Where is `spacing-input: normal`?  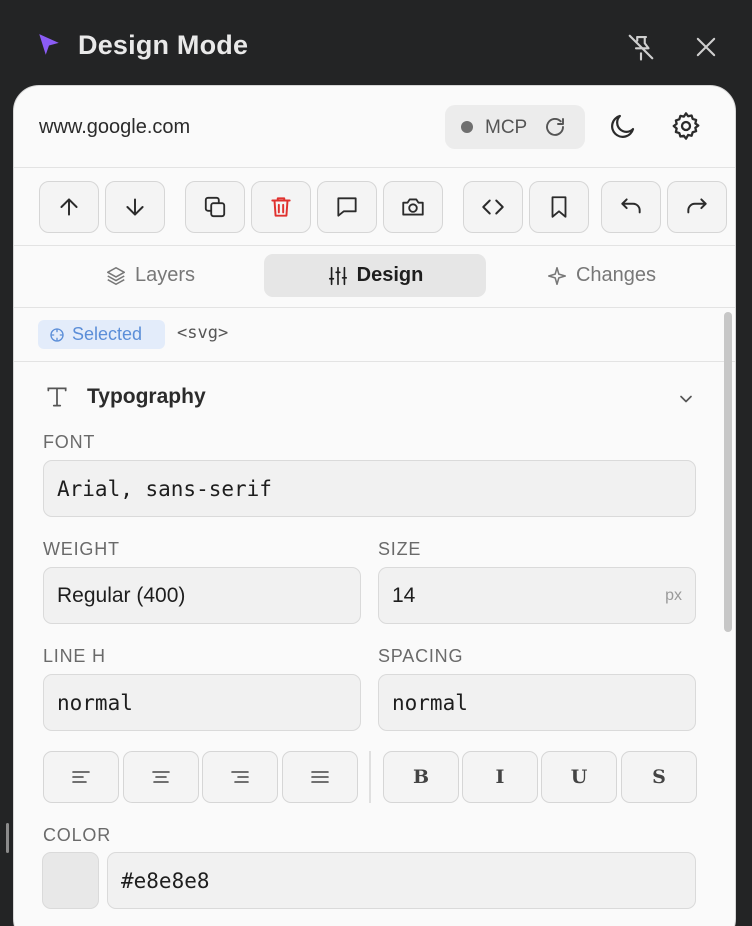
spacing-input: normal is located at coordinates (537, 702).